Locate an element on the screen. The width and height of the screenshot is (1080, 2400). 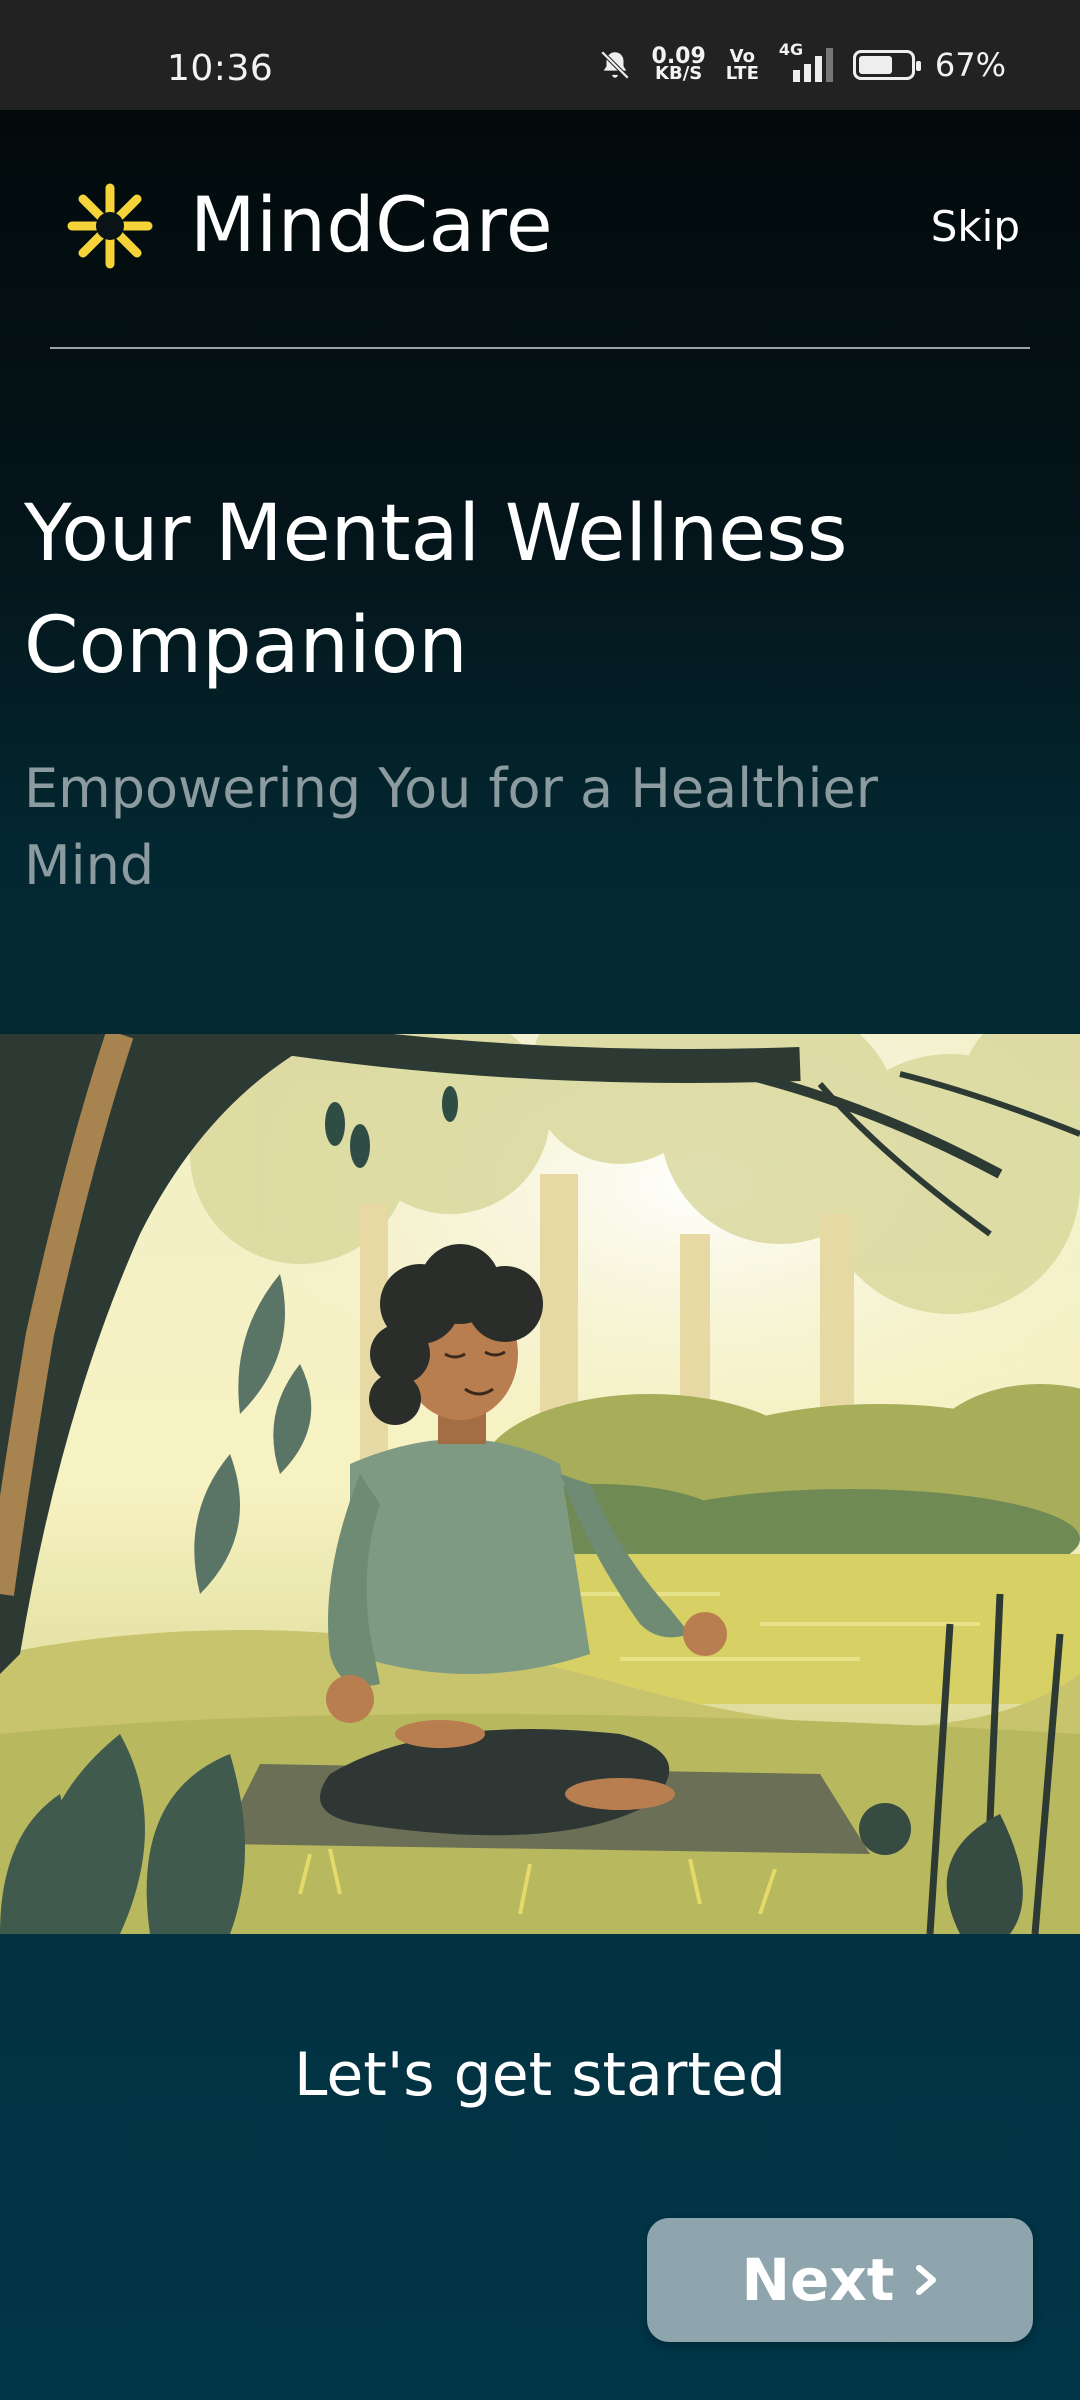
chevron-right-icon is located at coordinates (925, 2280).